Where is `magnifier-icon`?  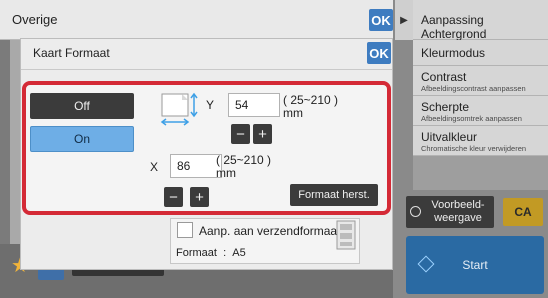
magnifier-icon is located at coordinates (415, 211).